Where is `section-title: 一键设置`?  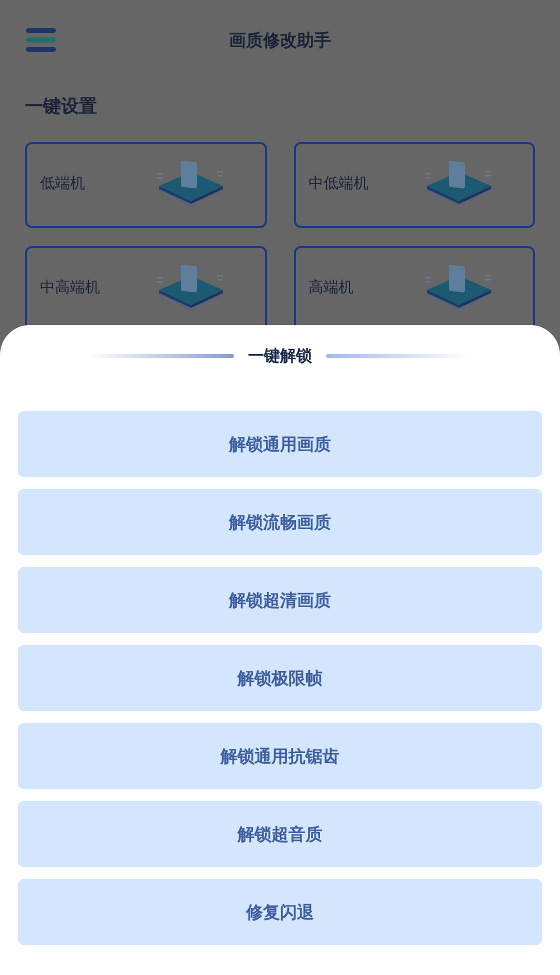
section-title: 一键设置 is located at coordinates (61, 106).